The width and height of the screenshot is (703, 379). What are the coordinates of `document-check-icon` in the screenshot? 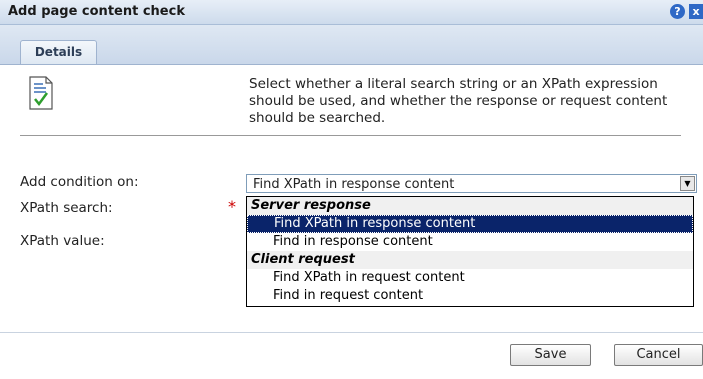 It's located at (41, 93).